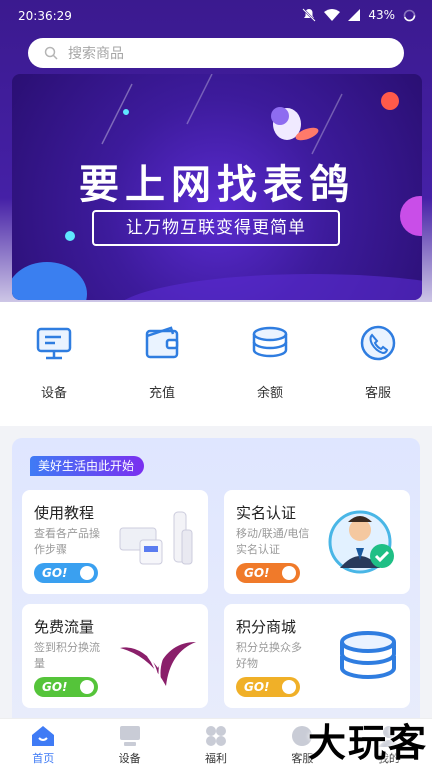 This screenshot has height=768, width=432. What do you see at coordinates (309, 15) in the screenshot?
I see `mute-bell-icon` at bounding box center [309, 15].